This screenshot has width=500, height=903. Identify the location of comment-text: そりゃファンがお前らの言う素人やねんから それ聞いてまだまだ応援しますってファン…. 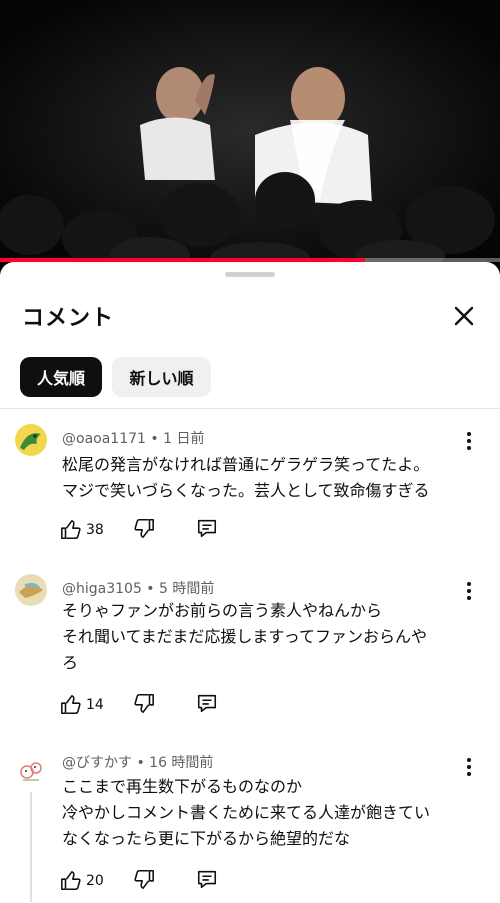
(262, 637).